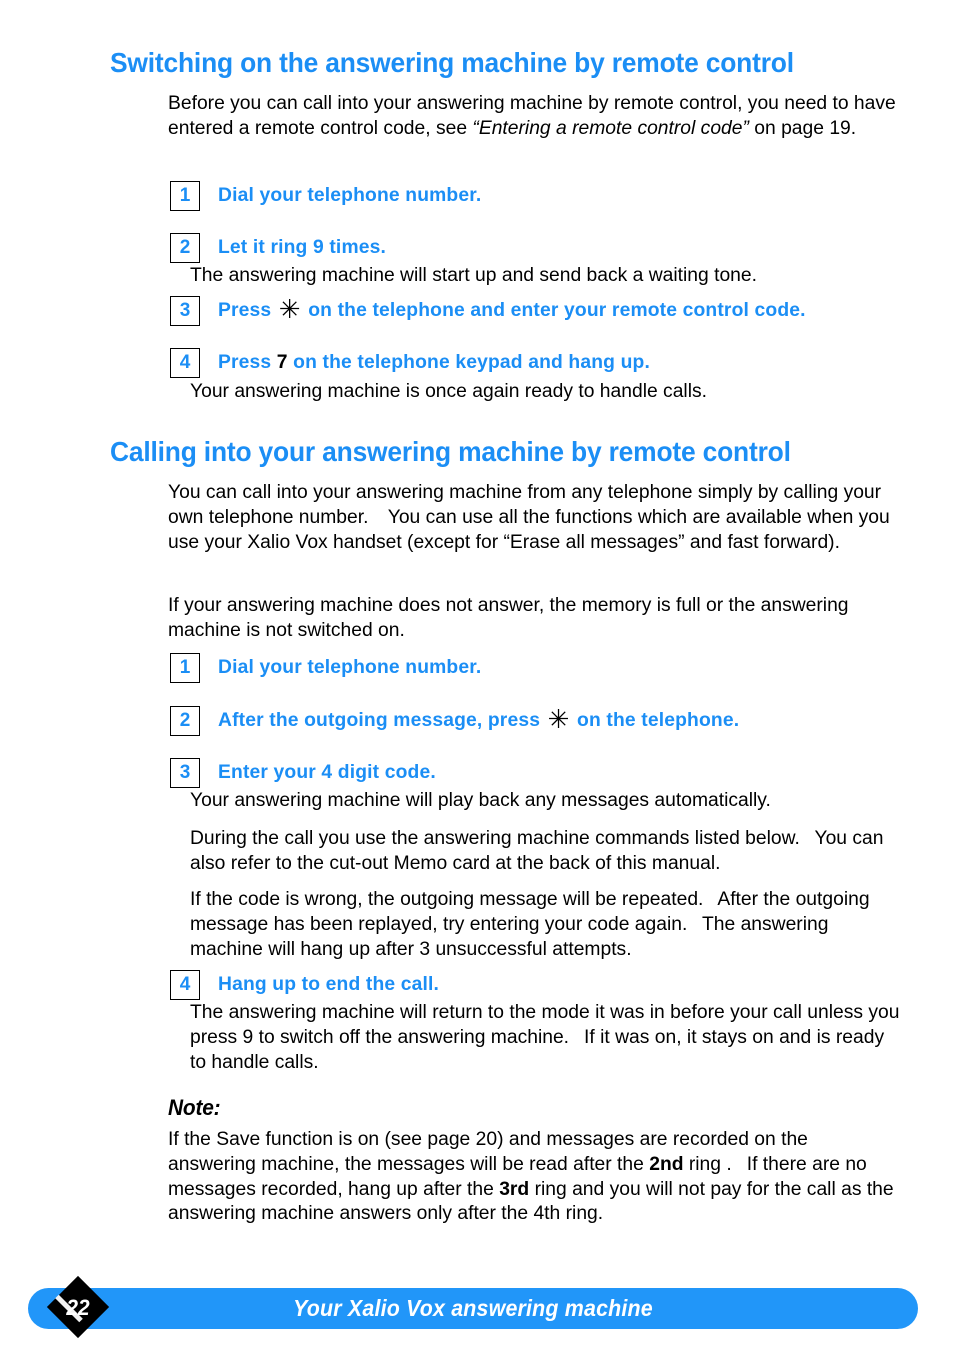 The height and width of the screenshot is (1352, 954). I want to click on step-title-pre: Let it ring 9 times., so click(302, 247).